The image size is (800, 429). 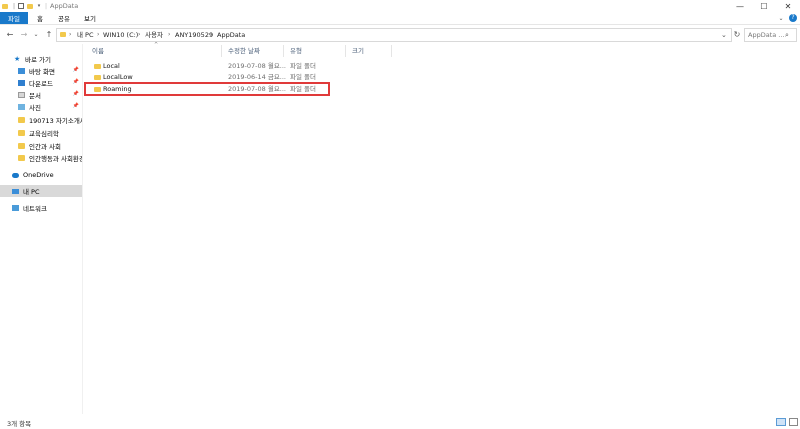 What do you see at coordinates (210, 66) in the screenshot?
I see `file-row: Local 2019-07-08 월요... 파일 폴더` at bounding box center [210, 66].